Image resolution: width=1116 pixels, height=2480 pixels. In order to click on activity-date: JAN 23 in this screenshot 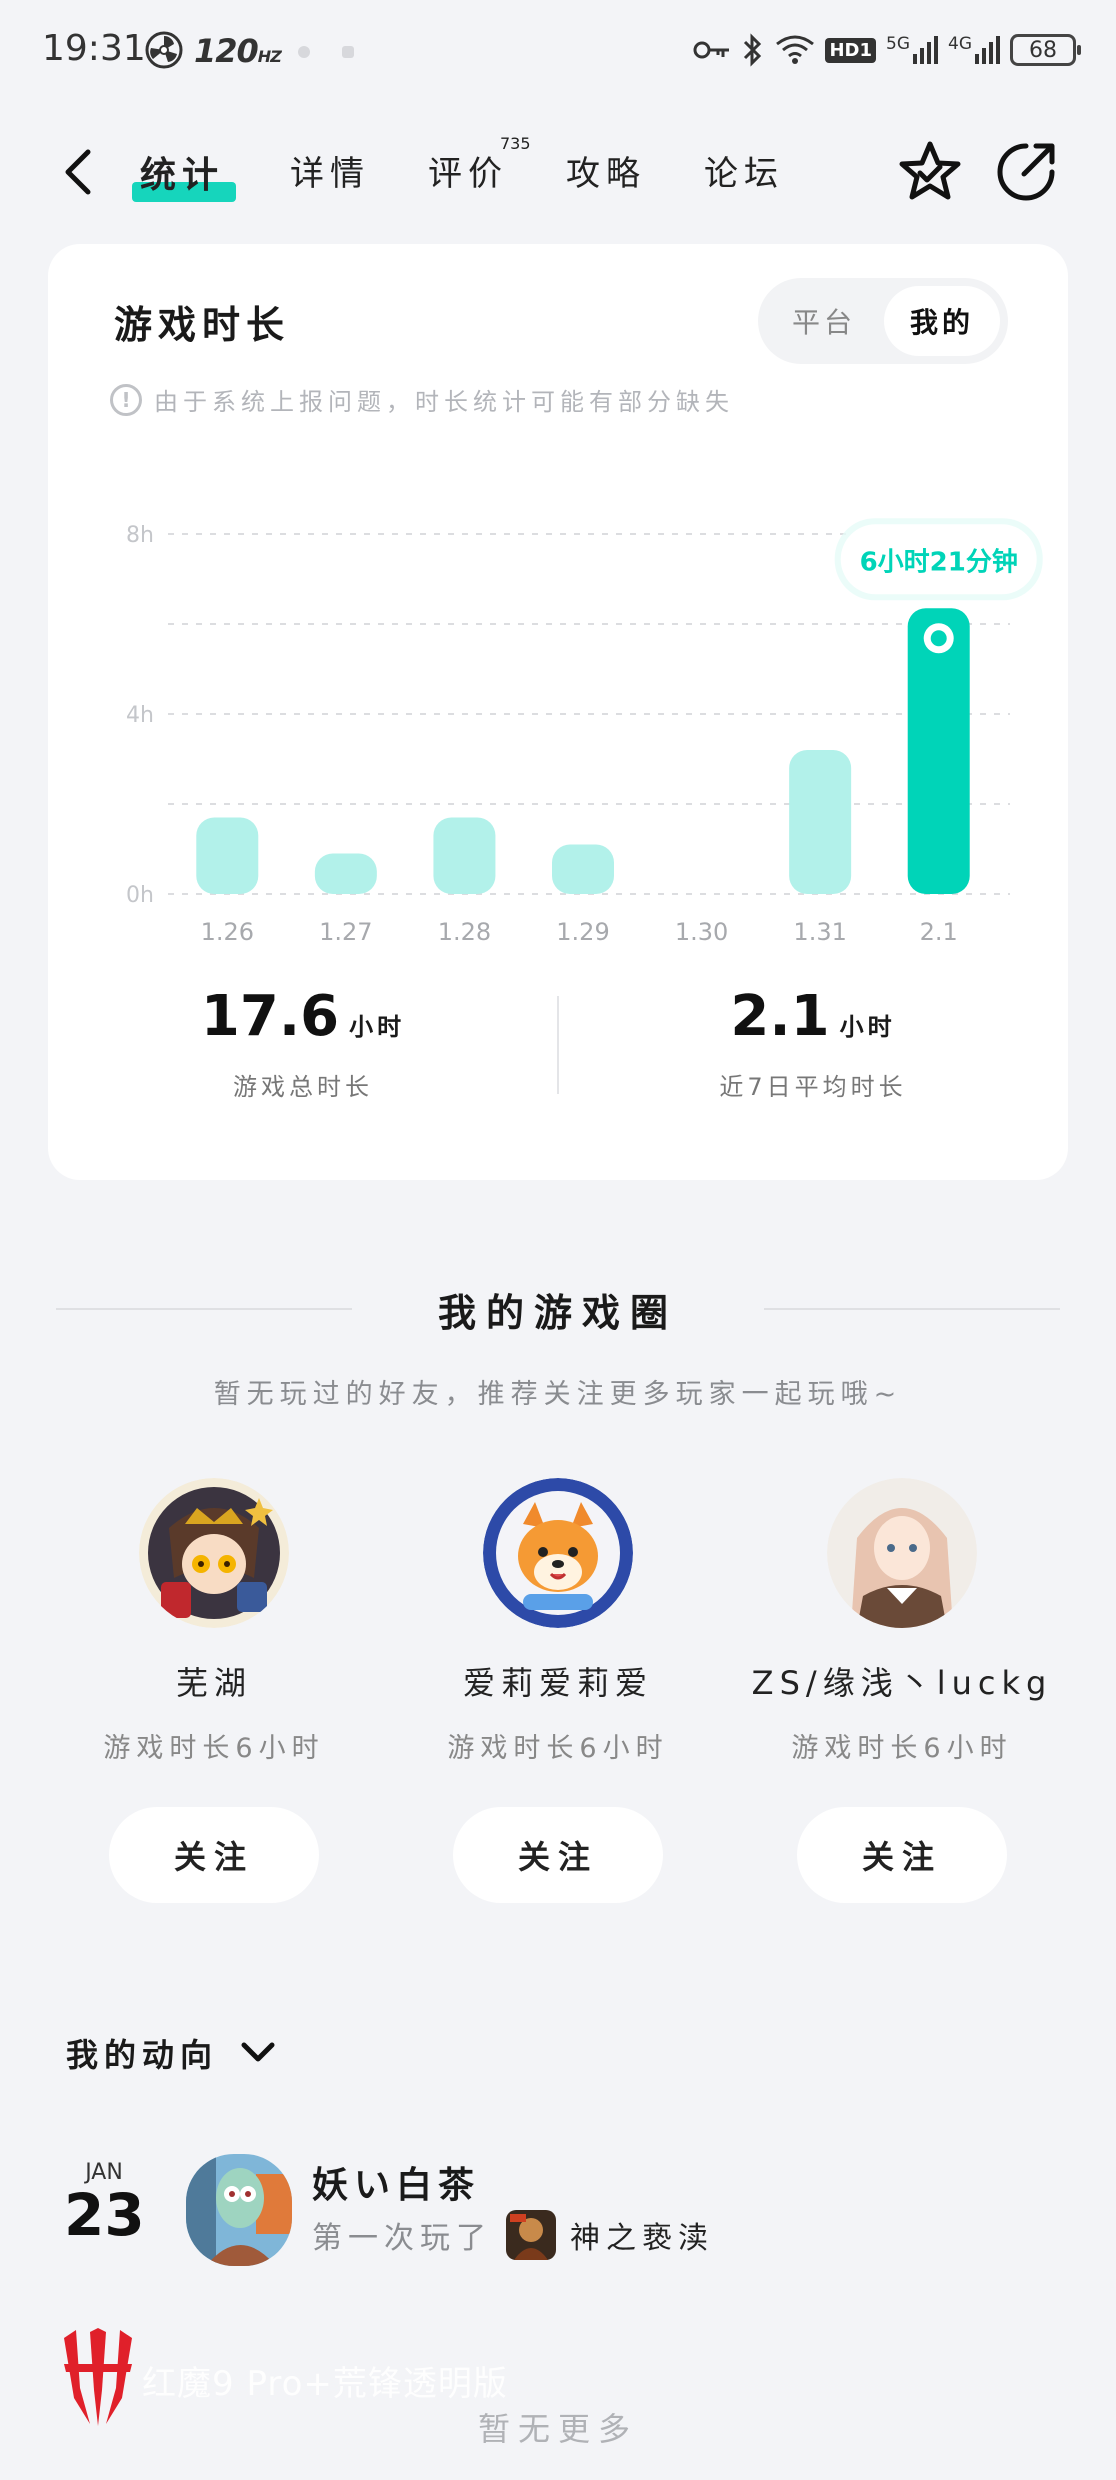, I will do `click(104, 2204)`.